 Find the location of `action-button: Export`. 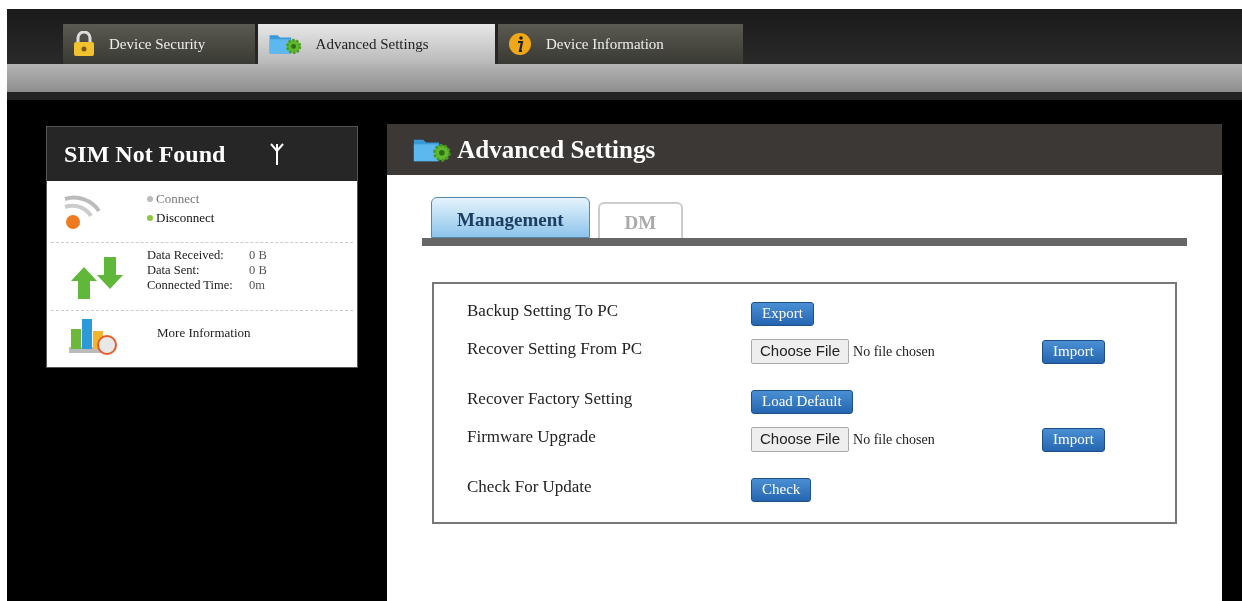

action-button: Export is located at coordinates (782, 313).